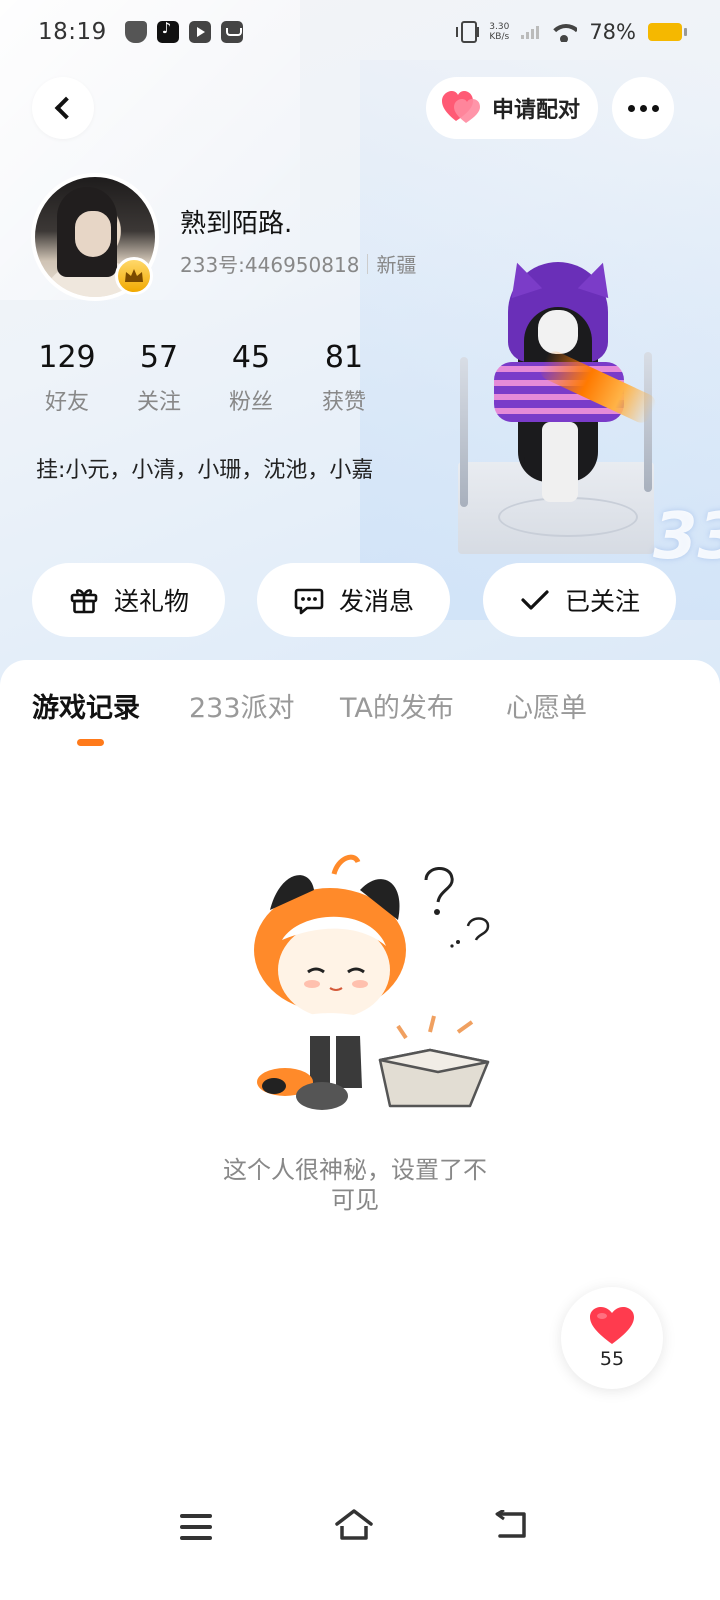 This screenshot has height=1600, width=720. I want to click on followed-button: 已关注, so click(579, 600).